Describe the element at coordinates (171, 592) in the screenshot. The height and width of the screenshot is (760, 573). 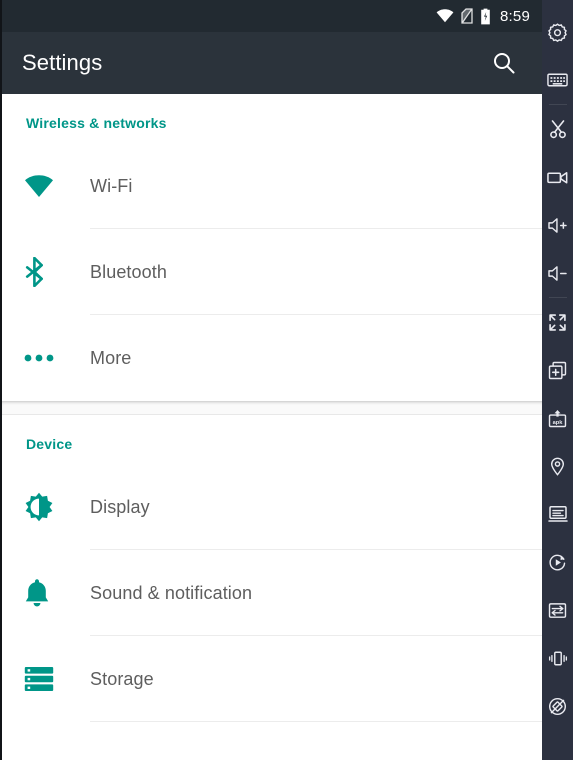
I see `settings-row-label: Sound & notification` at that location.